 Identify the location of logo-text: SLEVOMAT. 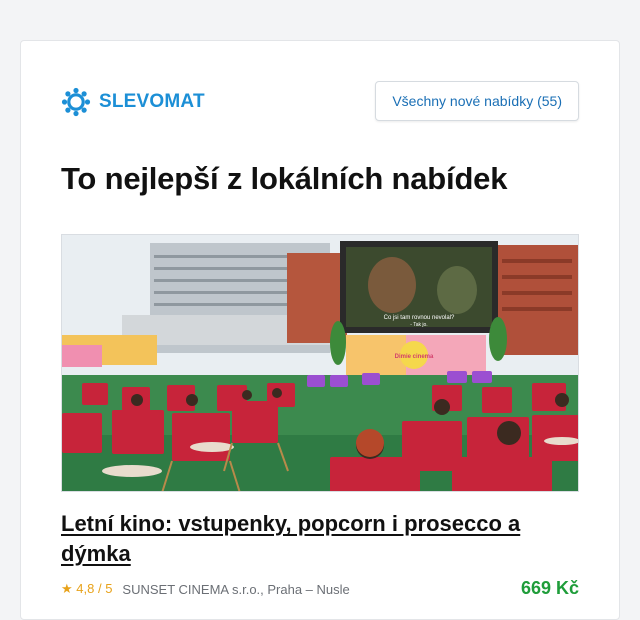
(152, 101).